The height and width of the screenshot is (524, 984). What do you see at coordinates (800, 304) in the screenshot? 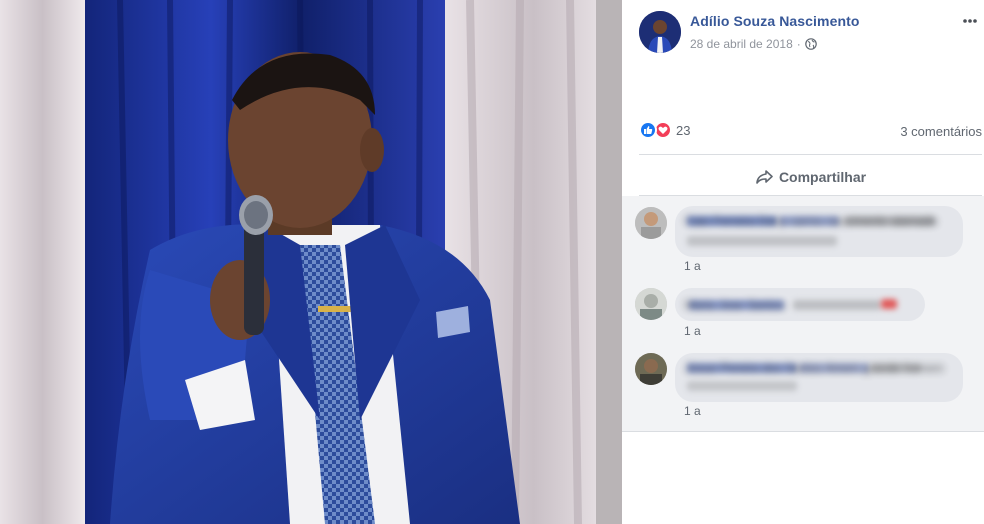
I see `comment-bubble: Maria Jose Santos` at bounding box center [800, 304].